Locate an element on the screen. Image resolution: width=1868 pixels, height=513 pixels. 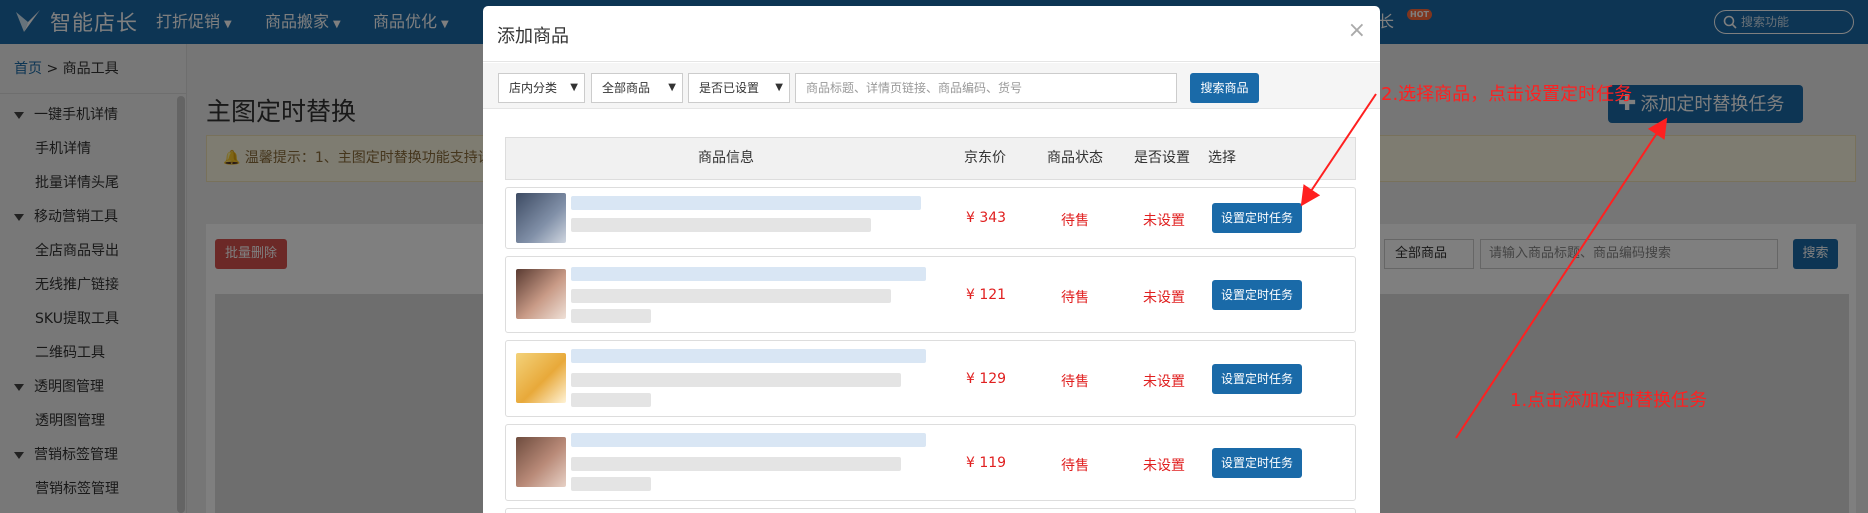
annotation-arrows is located at coordinates (1484, 266).